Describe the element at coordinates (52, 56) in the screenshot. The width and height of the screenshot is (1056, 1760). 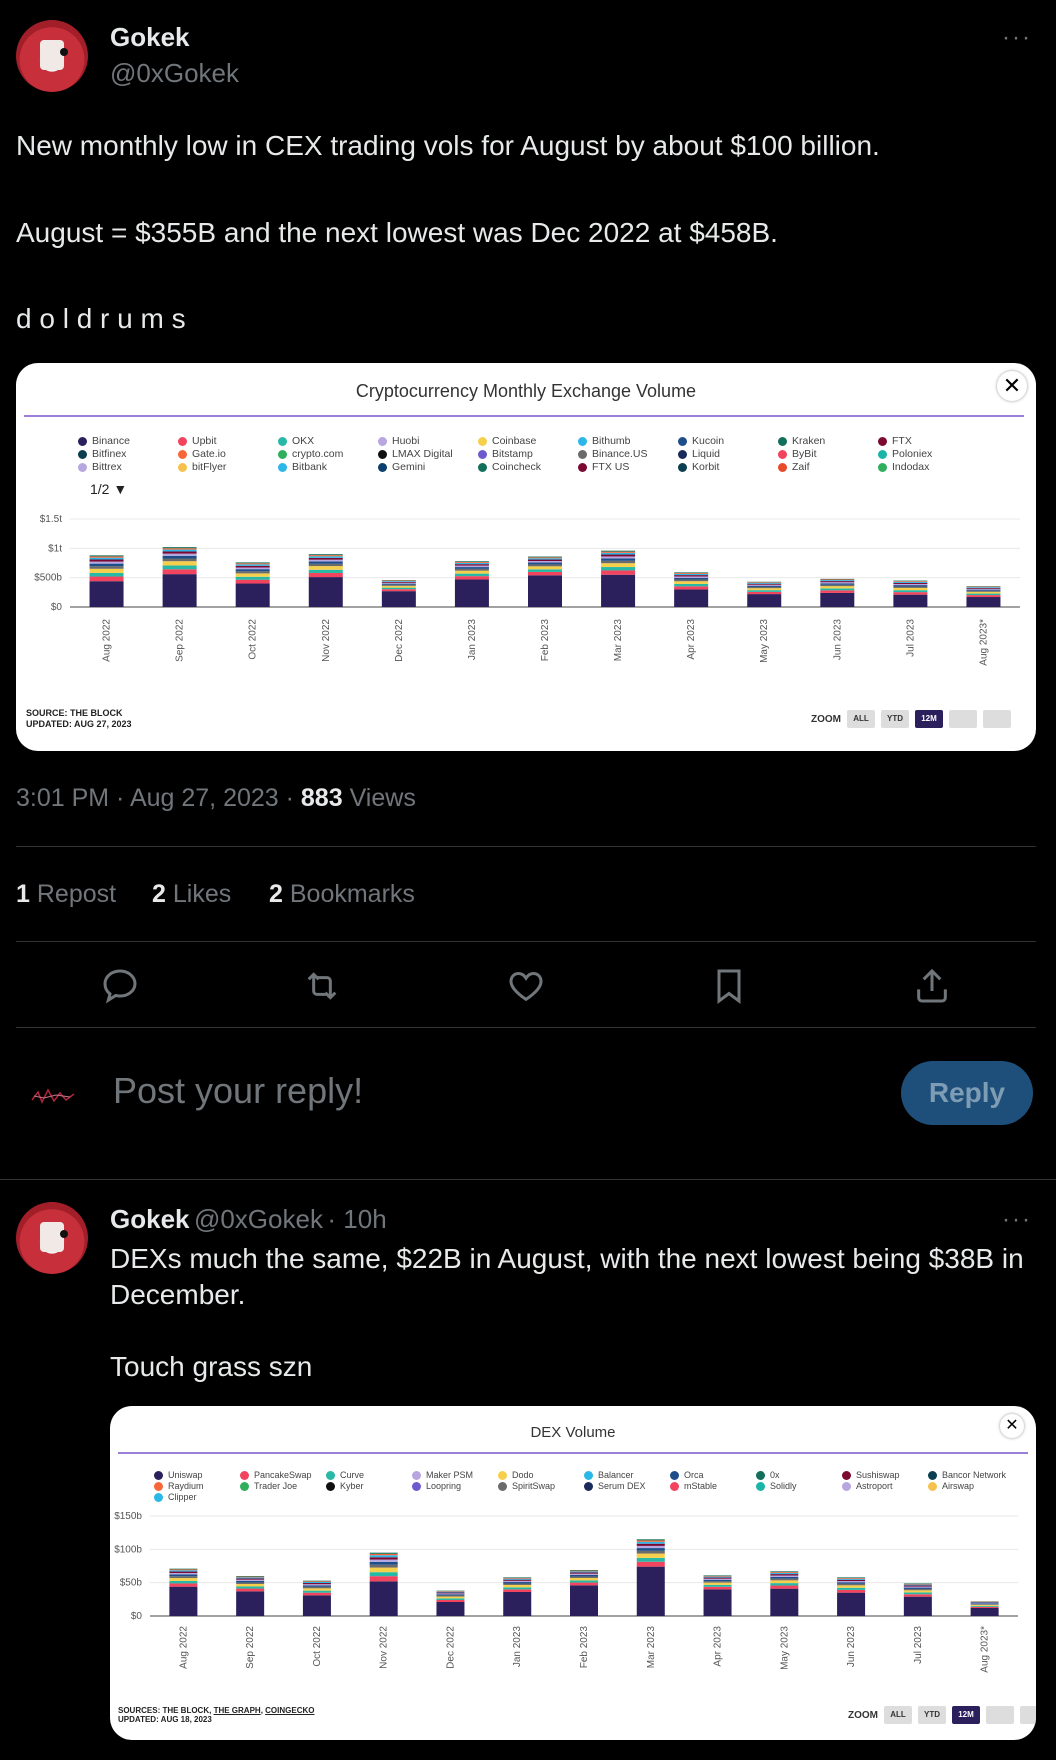
I see `author-avatar` at that location.